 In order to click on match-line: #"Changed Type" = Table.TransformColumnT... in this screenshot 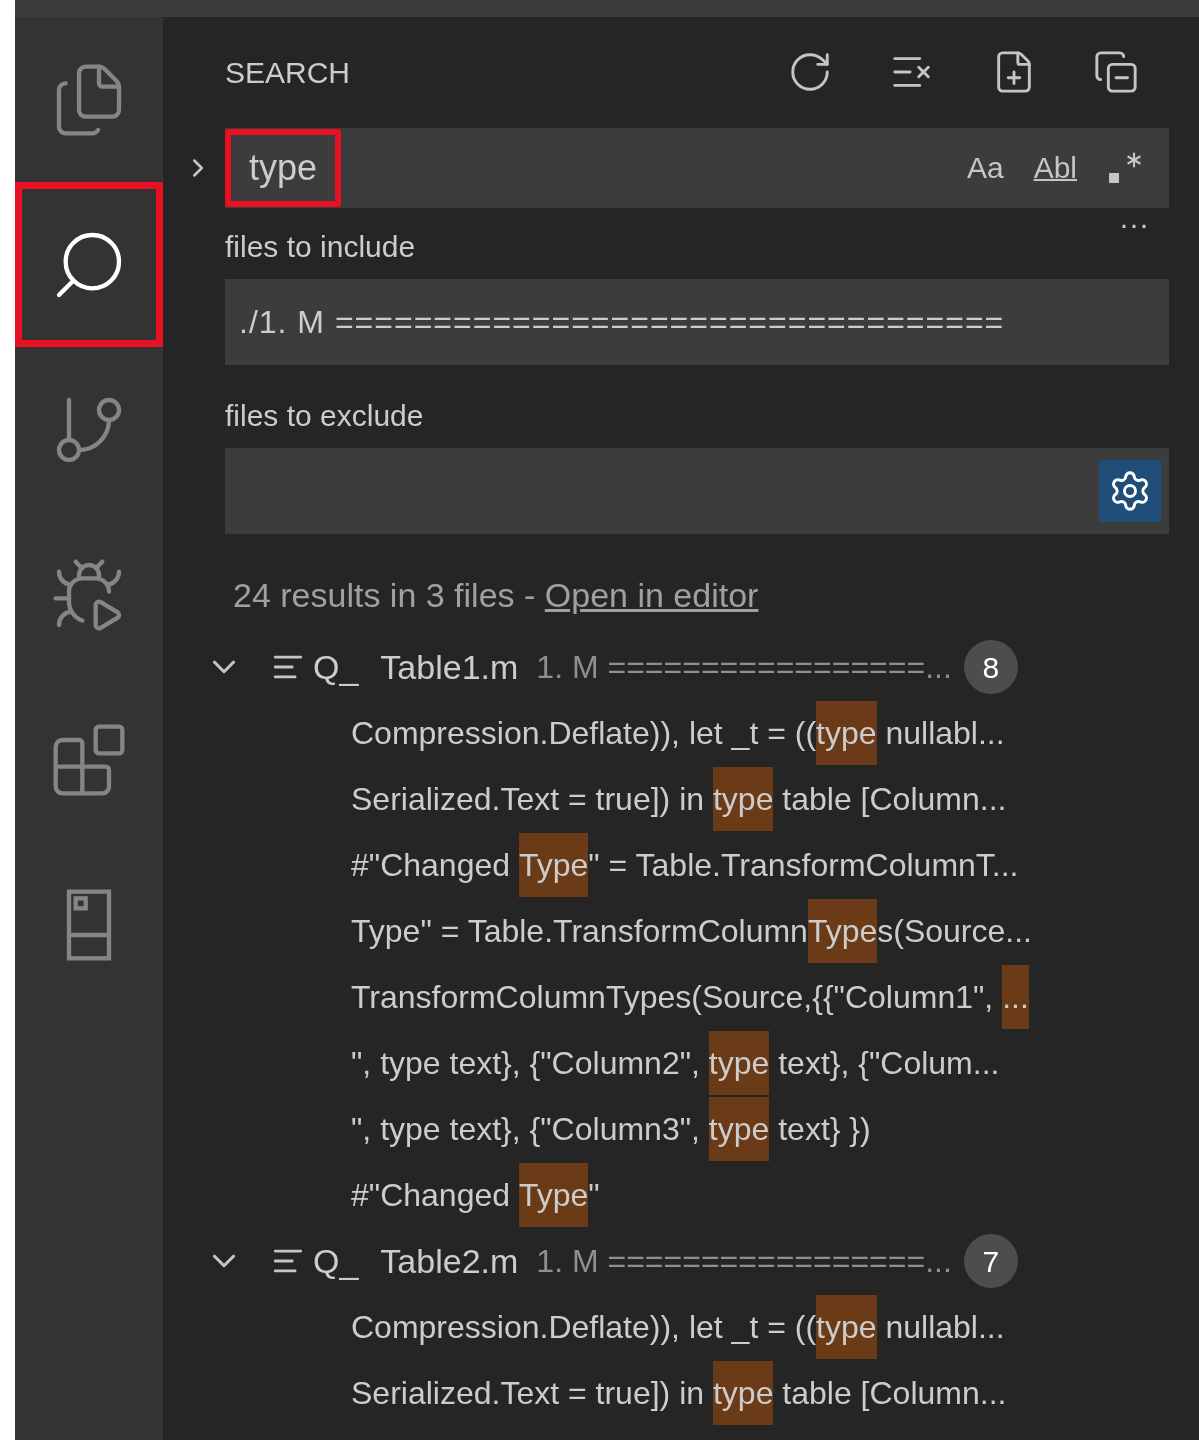, I will do `click(681, 865)`.